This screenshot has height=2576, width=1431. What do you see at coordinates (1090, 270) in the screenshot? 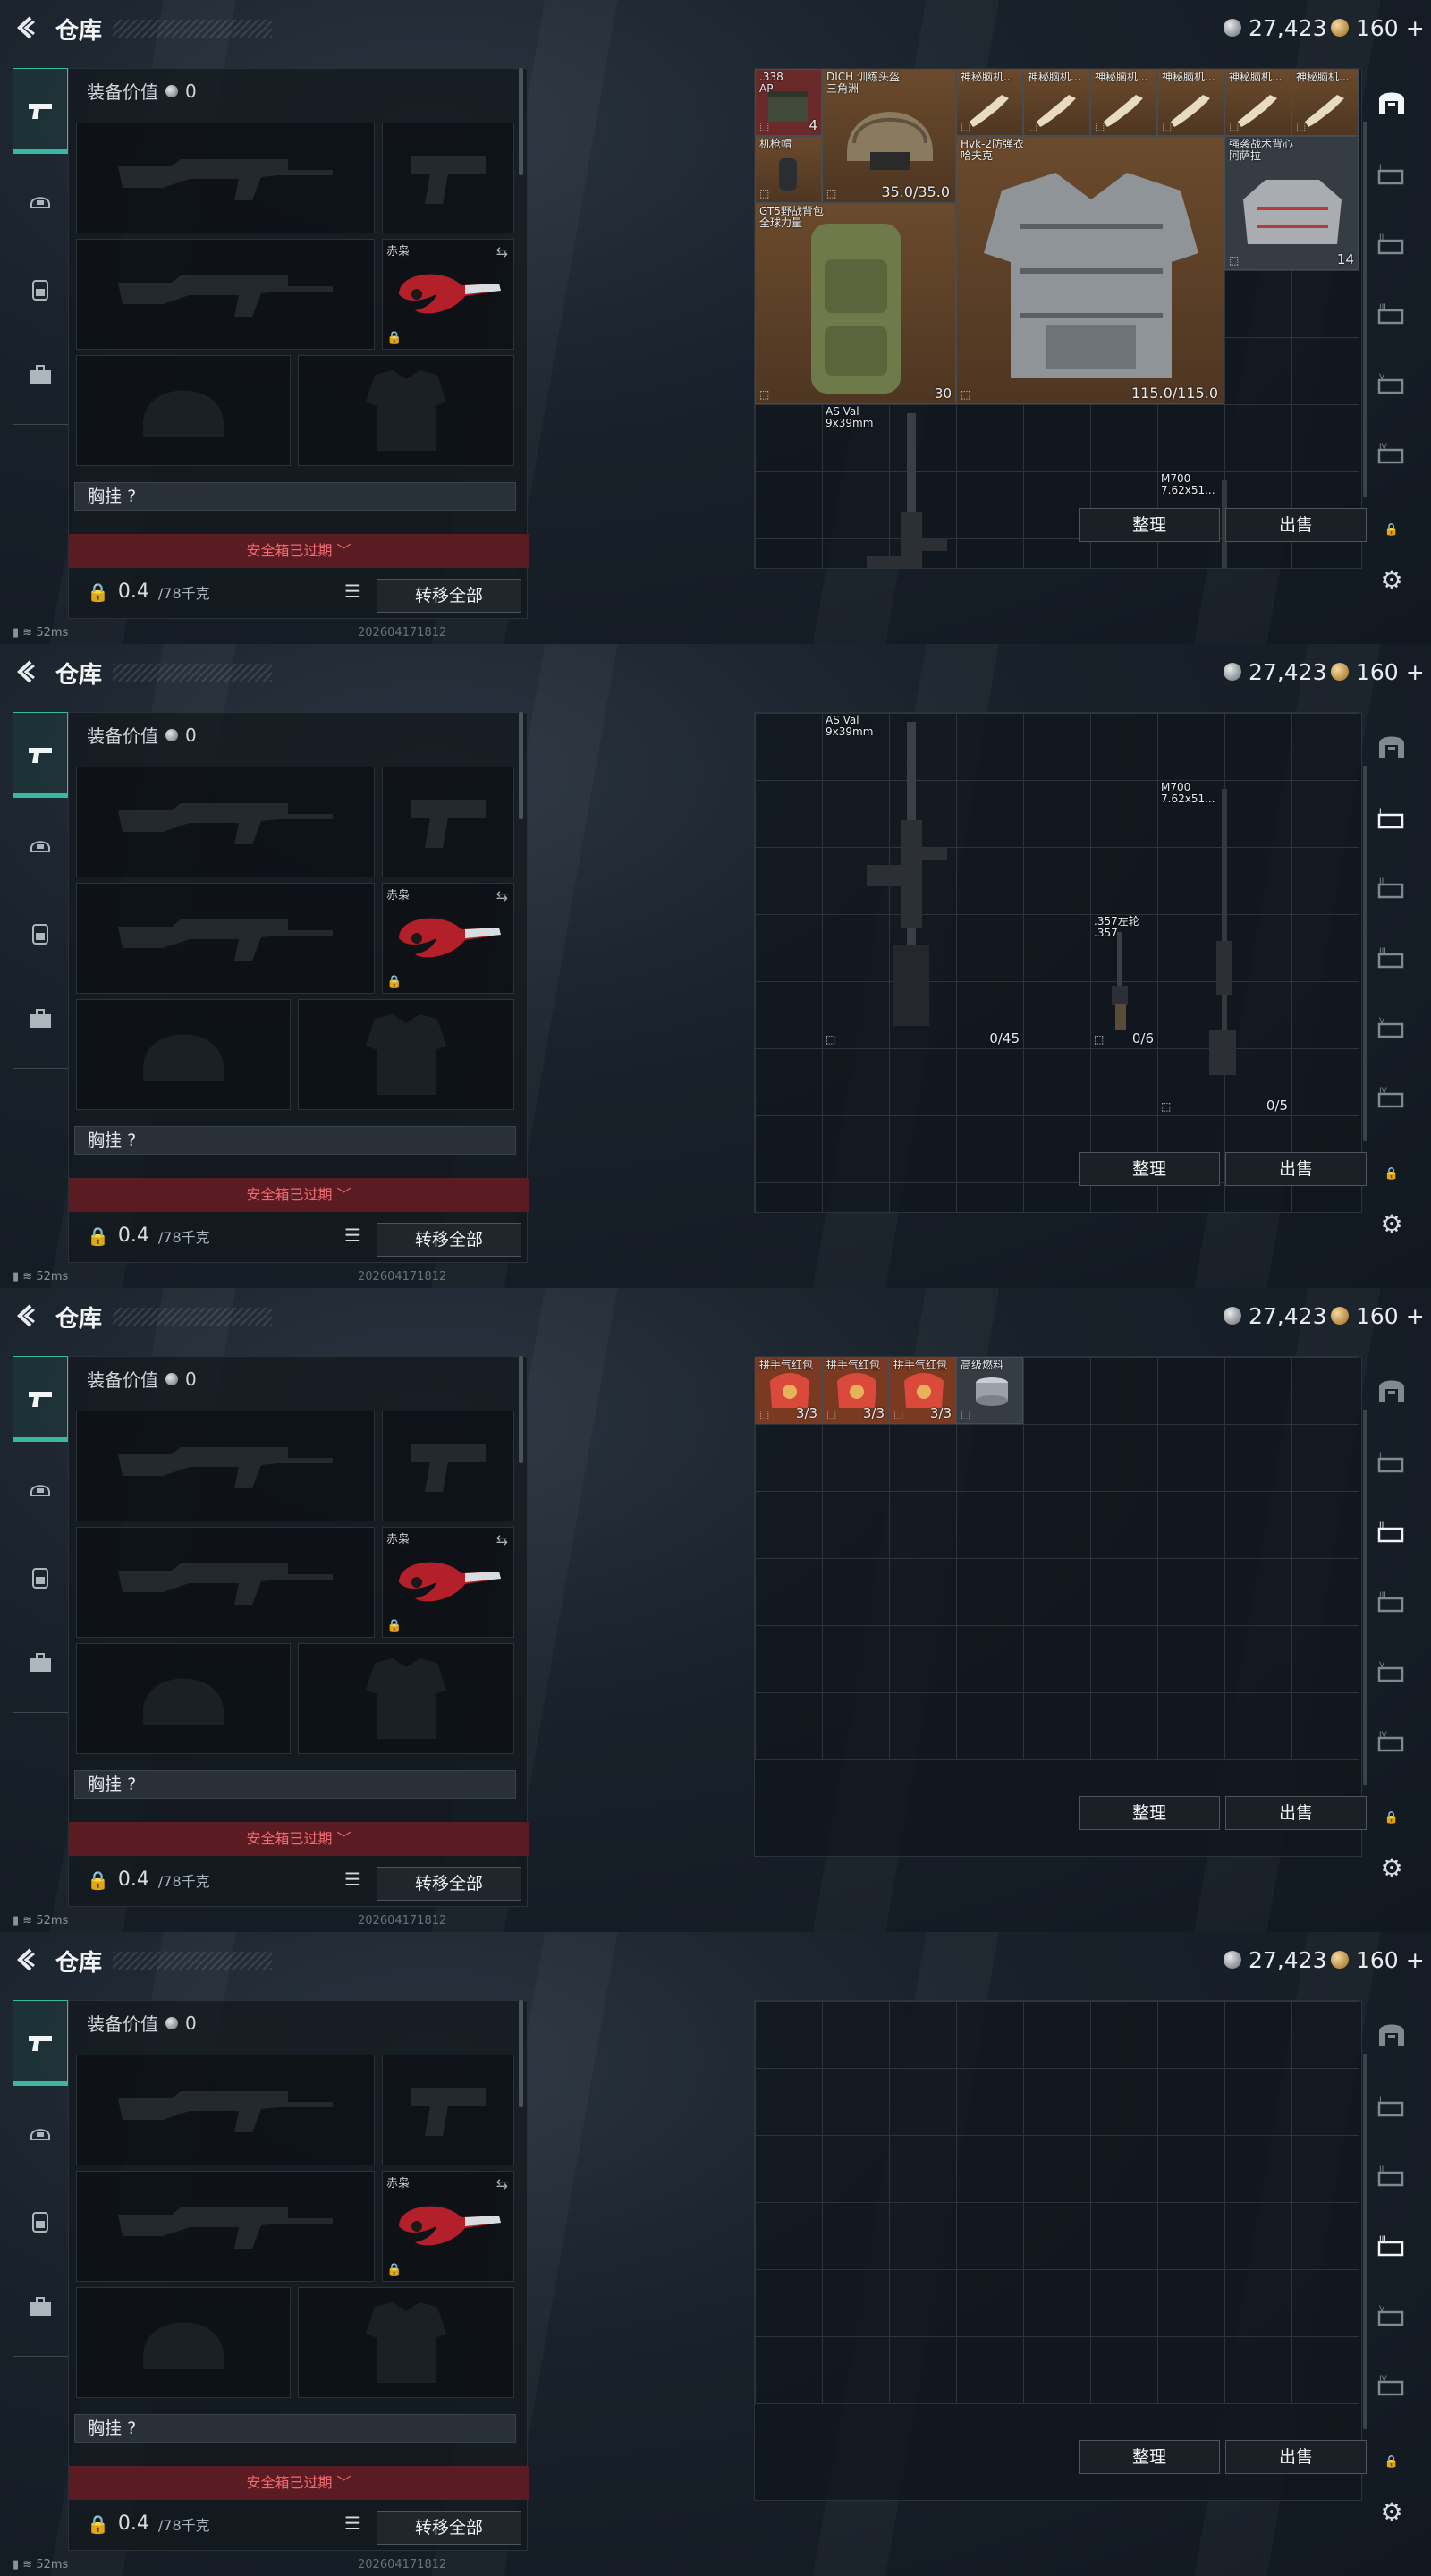
I see `stash-item: Hvk-2防弹衣 哈夫克 115.0/115.0 ⬚` at bounding box center [1090, 270].